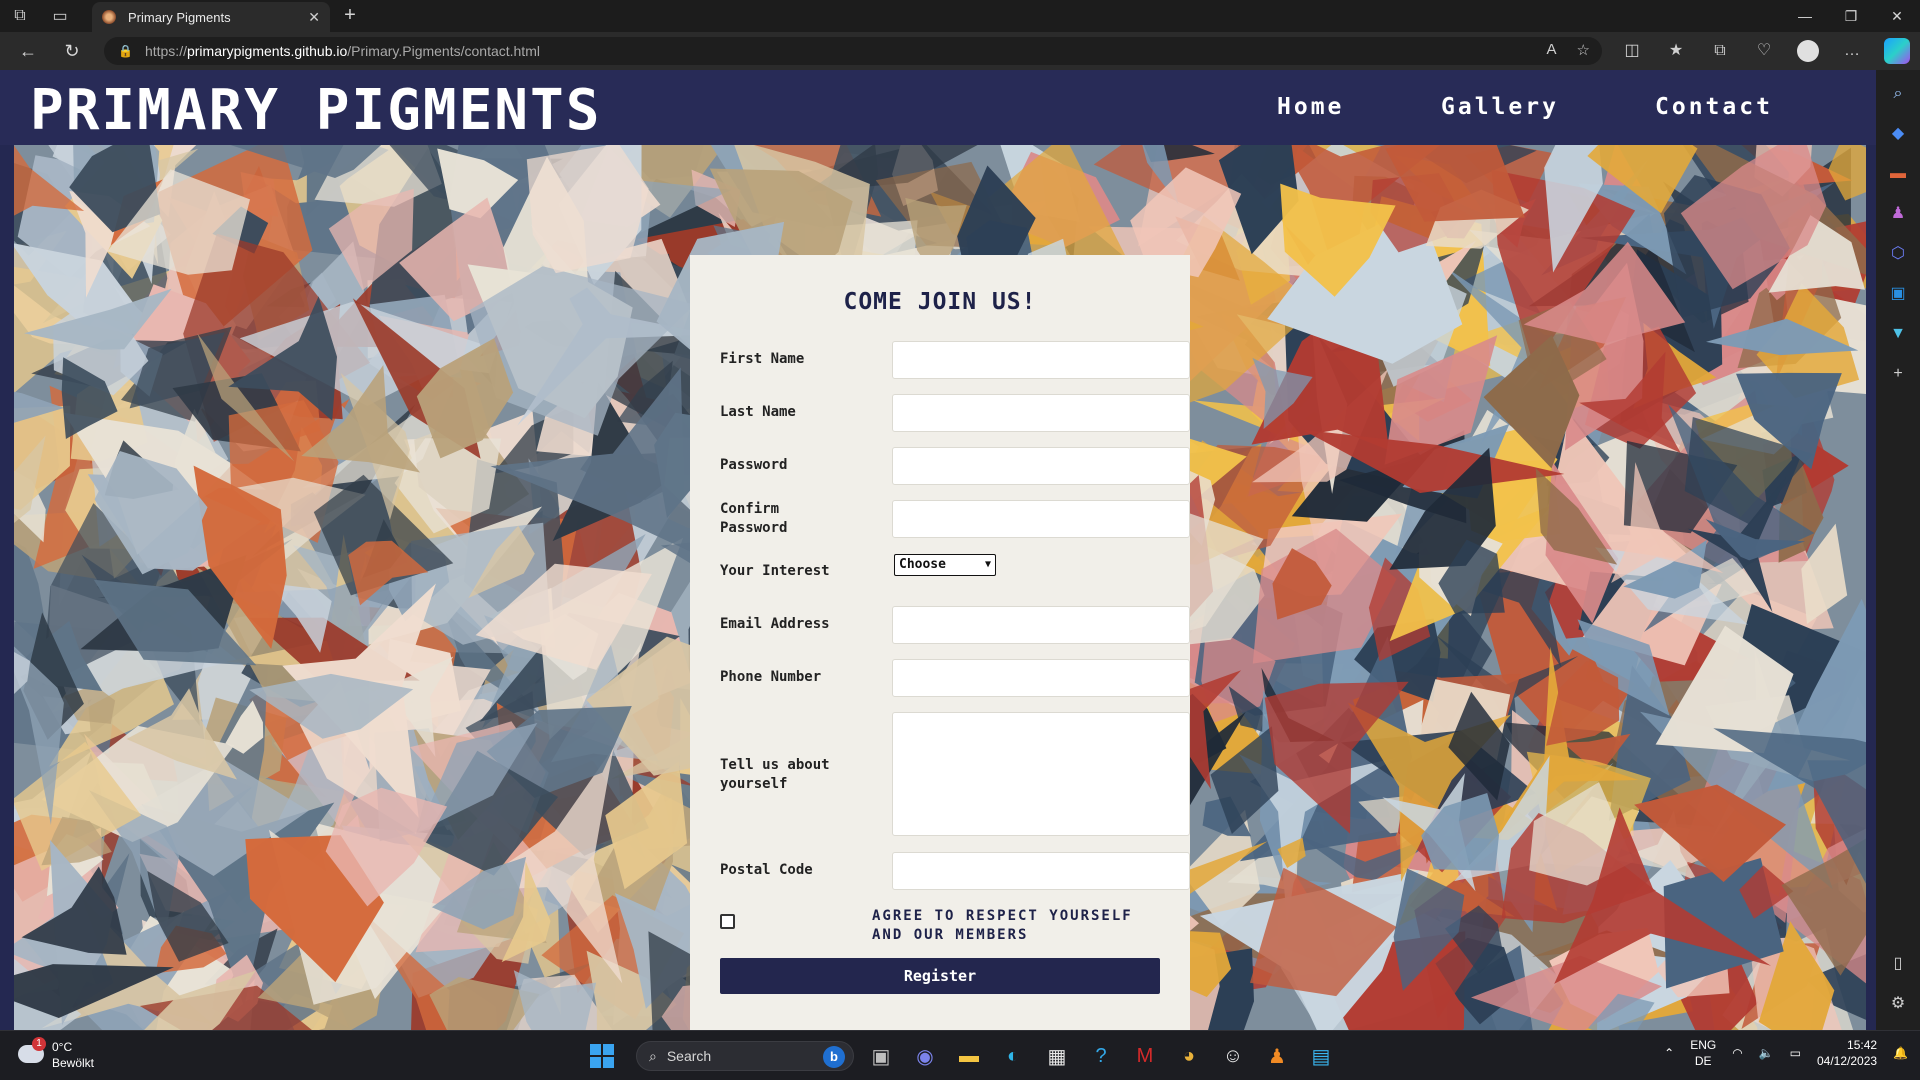  I want to click on sidebar-hide-icon: ▯, so click(1898, 964).